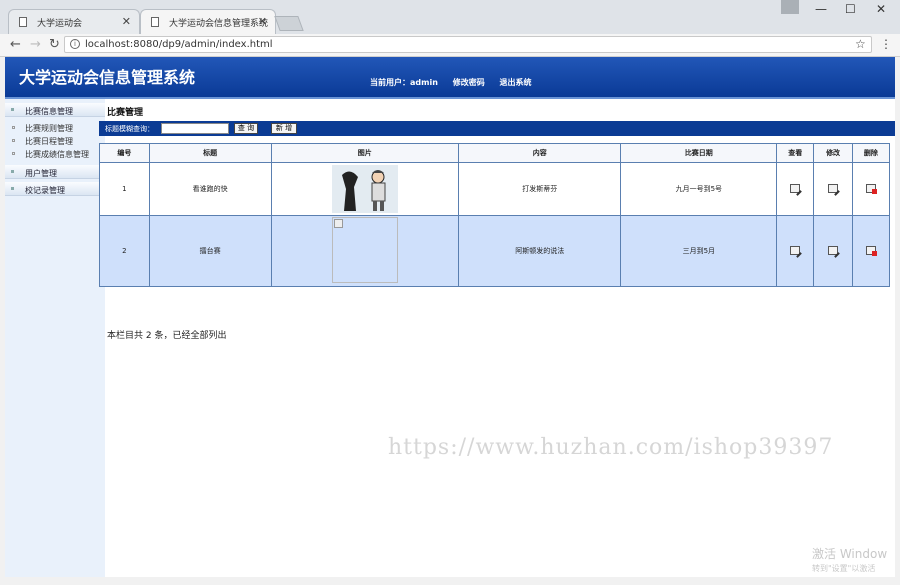 The width and height of the screenshot is (900, 585). Describe the element at coordinates (833, 153) in the screenshot. I see `column-header: 修改` at that location.